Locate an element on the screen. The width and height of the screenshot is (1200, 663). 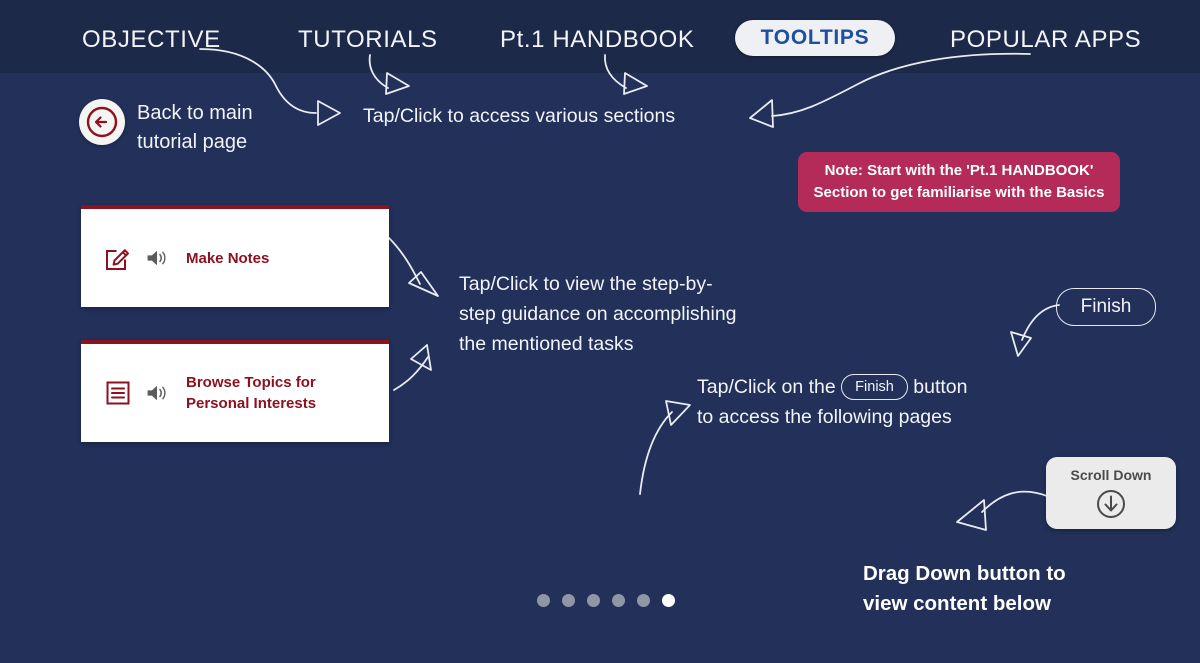
arrow-tutorials-head is located at coordinates (397, 83).